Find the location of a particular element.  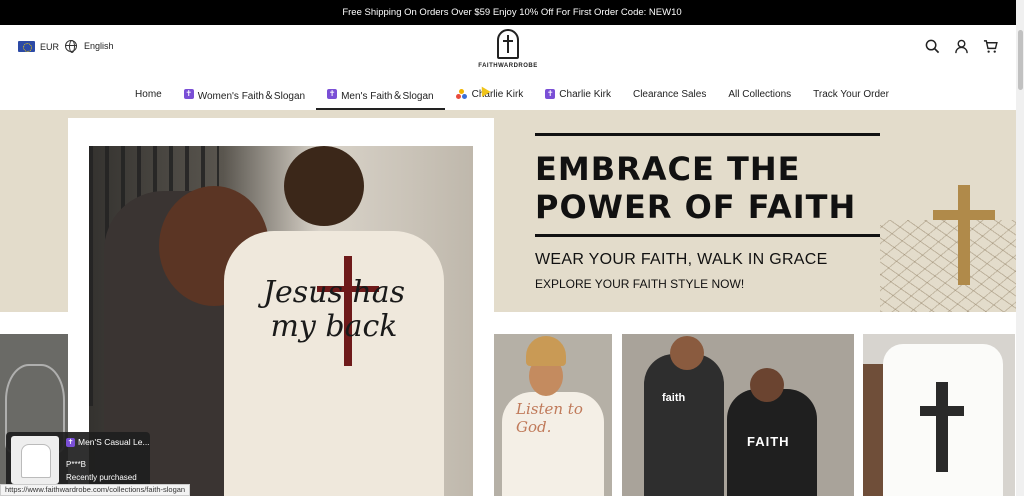

product-tile-faith-hoodie: faith FAITH is located at coordinates (738, 415).